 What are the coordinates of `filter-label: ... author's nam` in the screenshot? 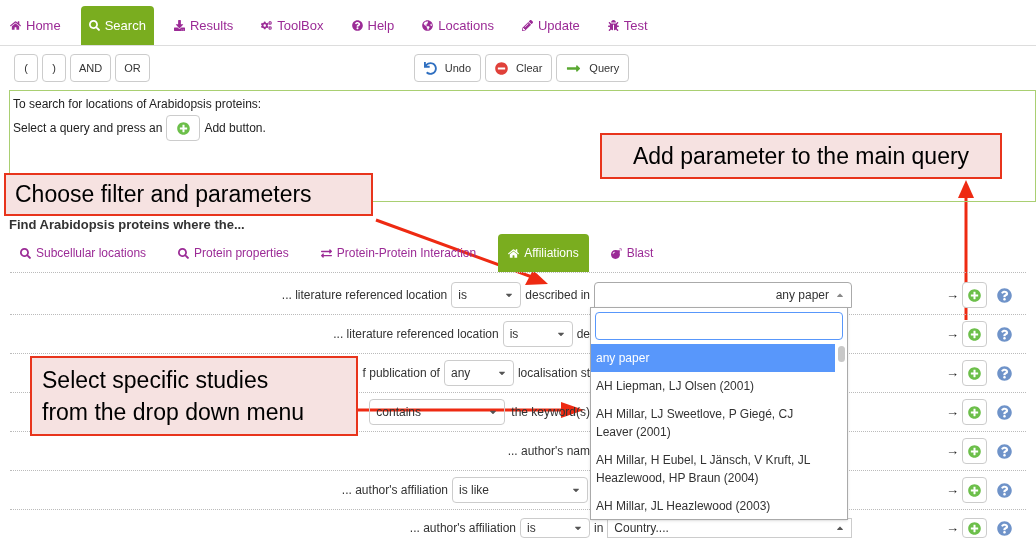 It's located at (548, 451).